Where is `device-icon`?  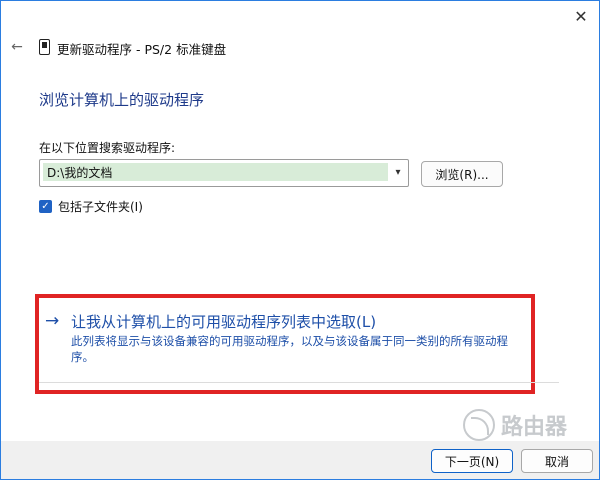
device-icon is located at coordinates (44, 47).